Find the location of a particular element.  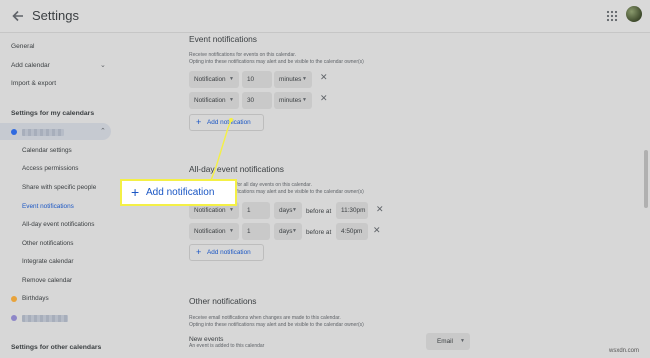

callout-pointer-line is located at coordinates (221, 150).